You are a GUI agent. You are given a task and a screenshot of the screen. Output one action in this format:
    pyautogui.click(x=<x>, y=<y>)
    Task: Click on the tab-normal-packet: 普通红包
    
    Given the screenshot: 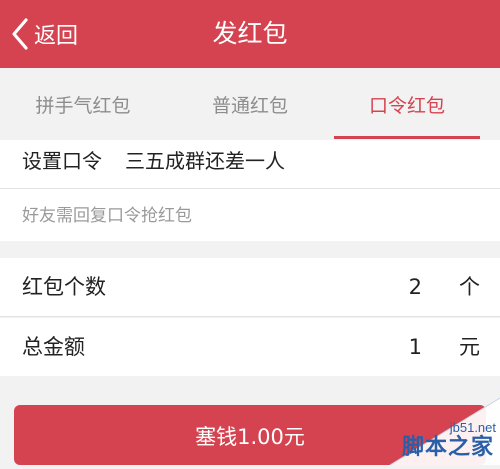 What is the action you would take?
    pyautogui.click(x=250, y=104)
    